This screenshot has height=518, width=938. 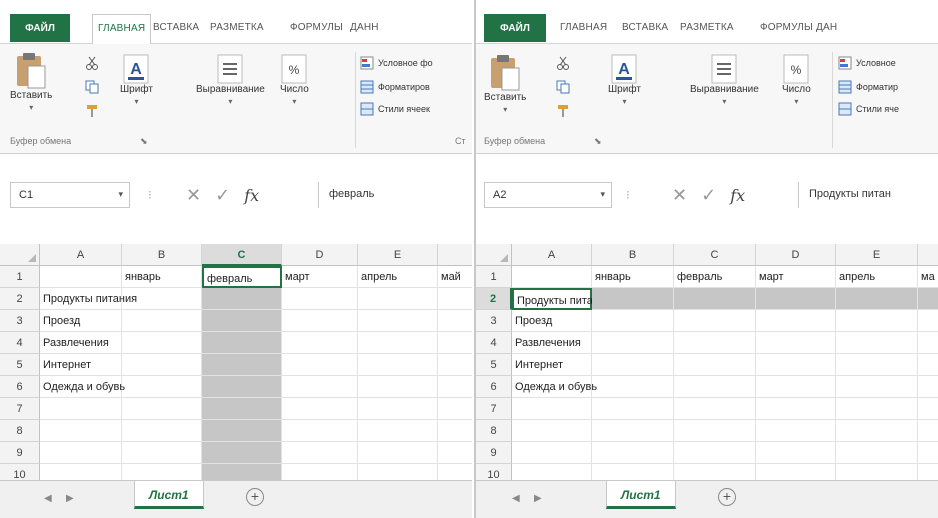 What do you see at coordinates (737, 195) in the screenshot?
I see `fx-icon: fx` at bounding box center [737, 195].